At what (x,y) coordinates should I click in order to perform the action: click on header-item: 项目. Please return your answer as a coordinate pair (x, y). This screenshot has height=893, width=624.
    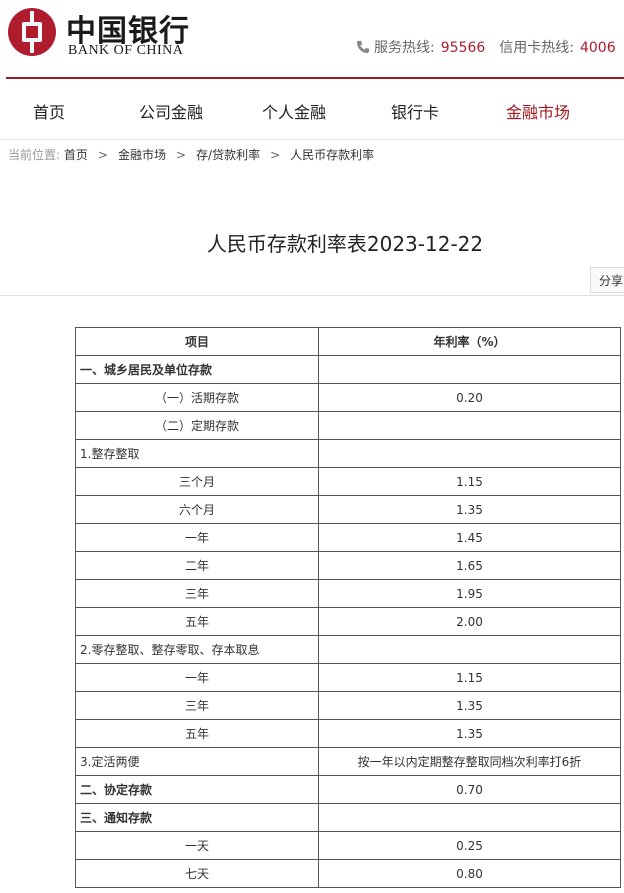
    Looking at the image, I should click on (197, 341).